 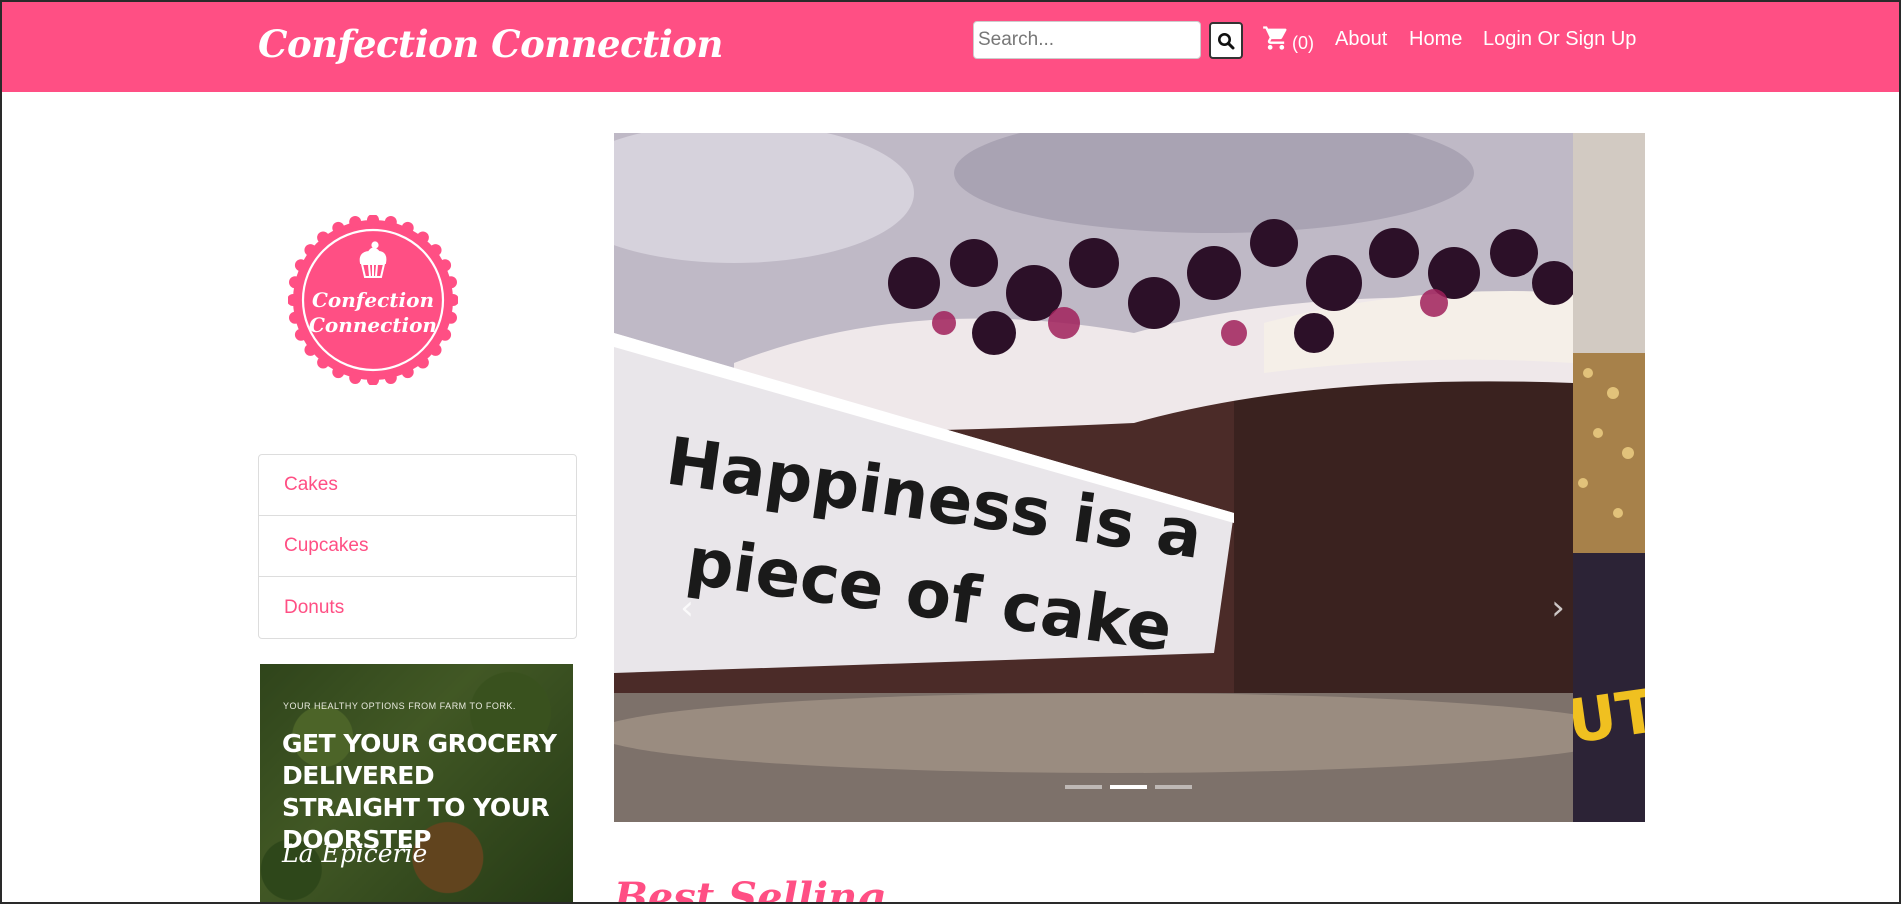 I want to click on search-icon, so click(x=1226, y=40).